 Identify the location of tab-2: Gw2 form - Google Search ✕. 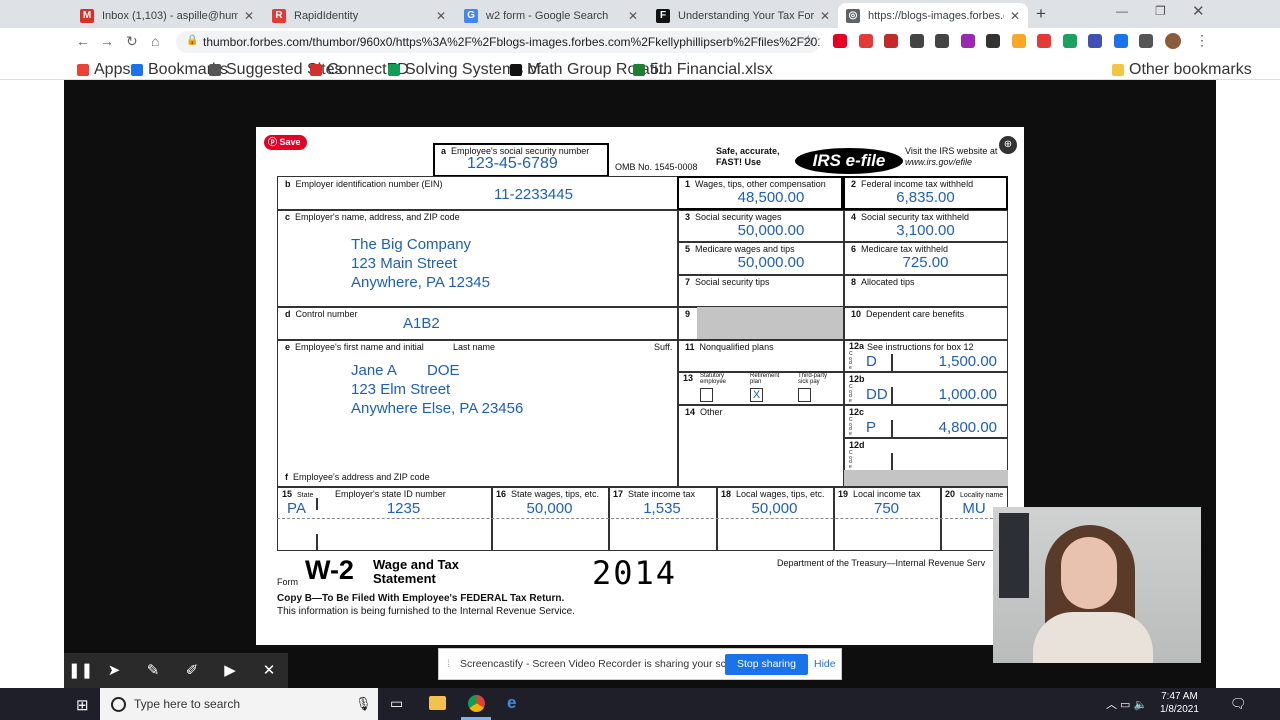
(551, 15).